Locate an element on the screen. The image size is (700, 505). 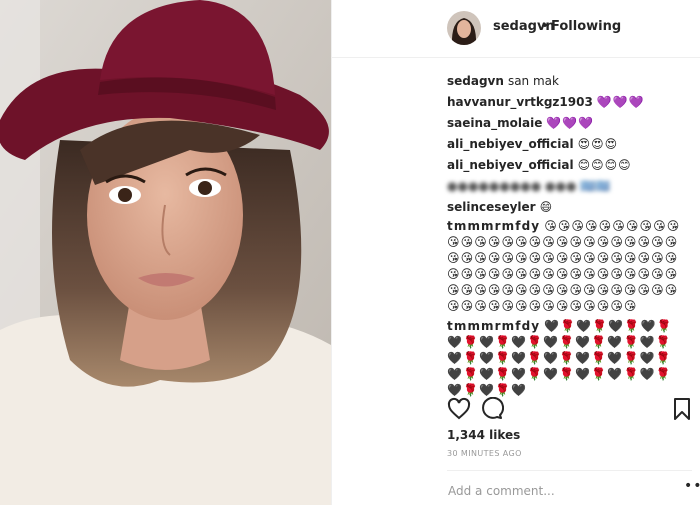
comment-text: 😄 is located at coordinates (546, 206).